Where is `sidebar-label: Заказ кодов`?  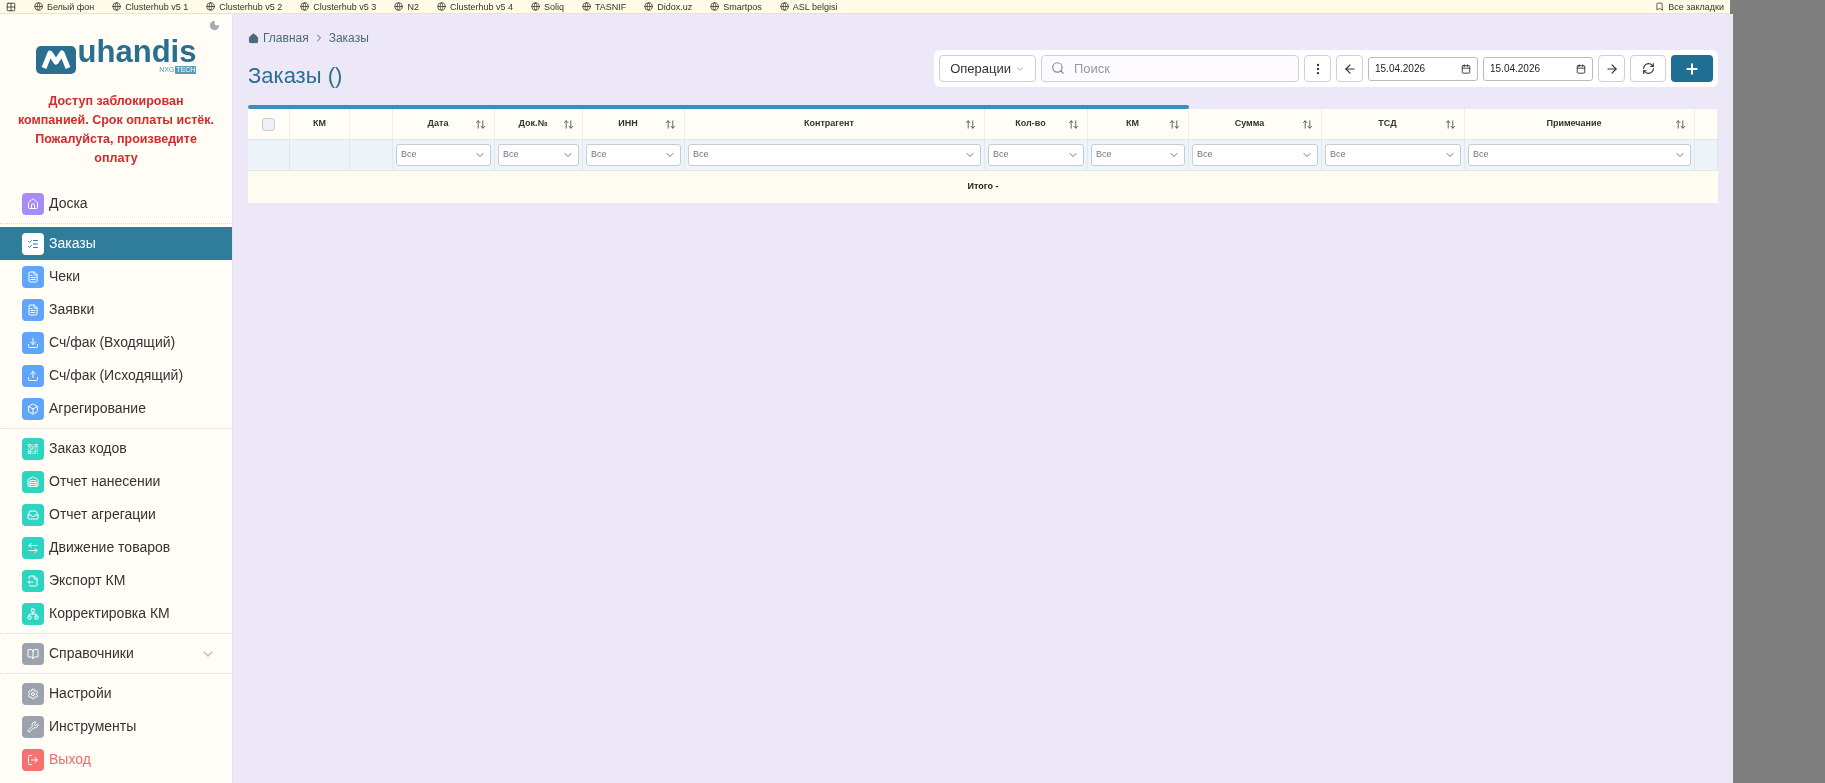
sidebar-label: Заказ кодов is located at coordinates (88, 448).